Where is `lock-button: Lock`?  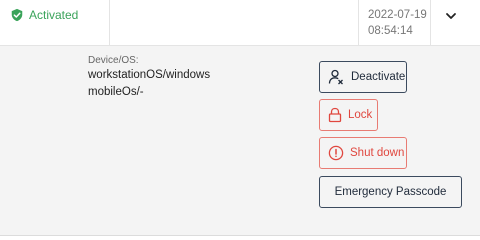
lock-button: Lock is located at coordinates (348, 115).